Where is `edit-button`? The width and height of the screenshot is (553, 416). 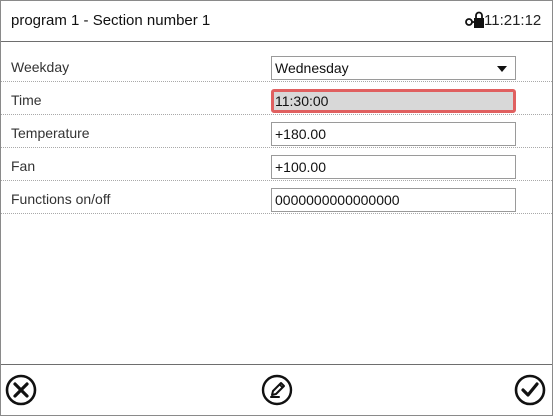 edit-button is located at coordinates (277, 390).